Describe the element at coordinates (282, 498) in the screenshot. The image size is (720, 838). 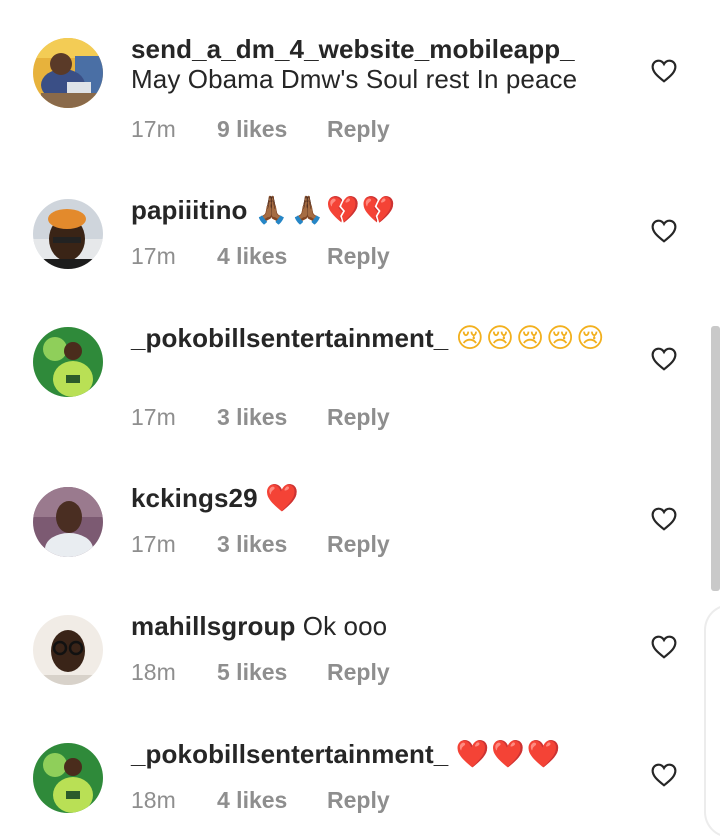
I see `comment-emoji: ❤️` at that location.